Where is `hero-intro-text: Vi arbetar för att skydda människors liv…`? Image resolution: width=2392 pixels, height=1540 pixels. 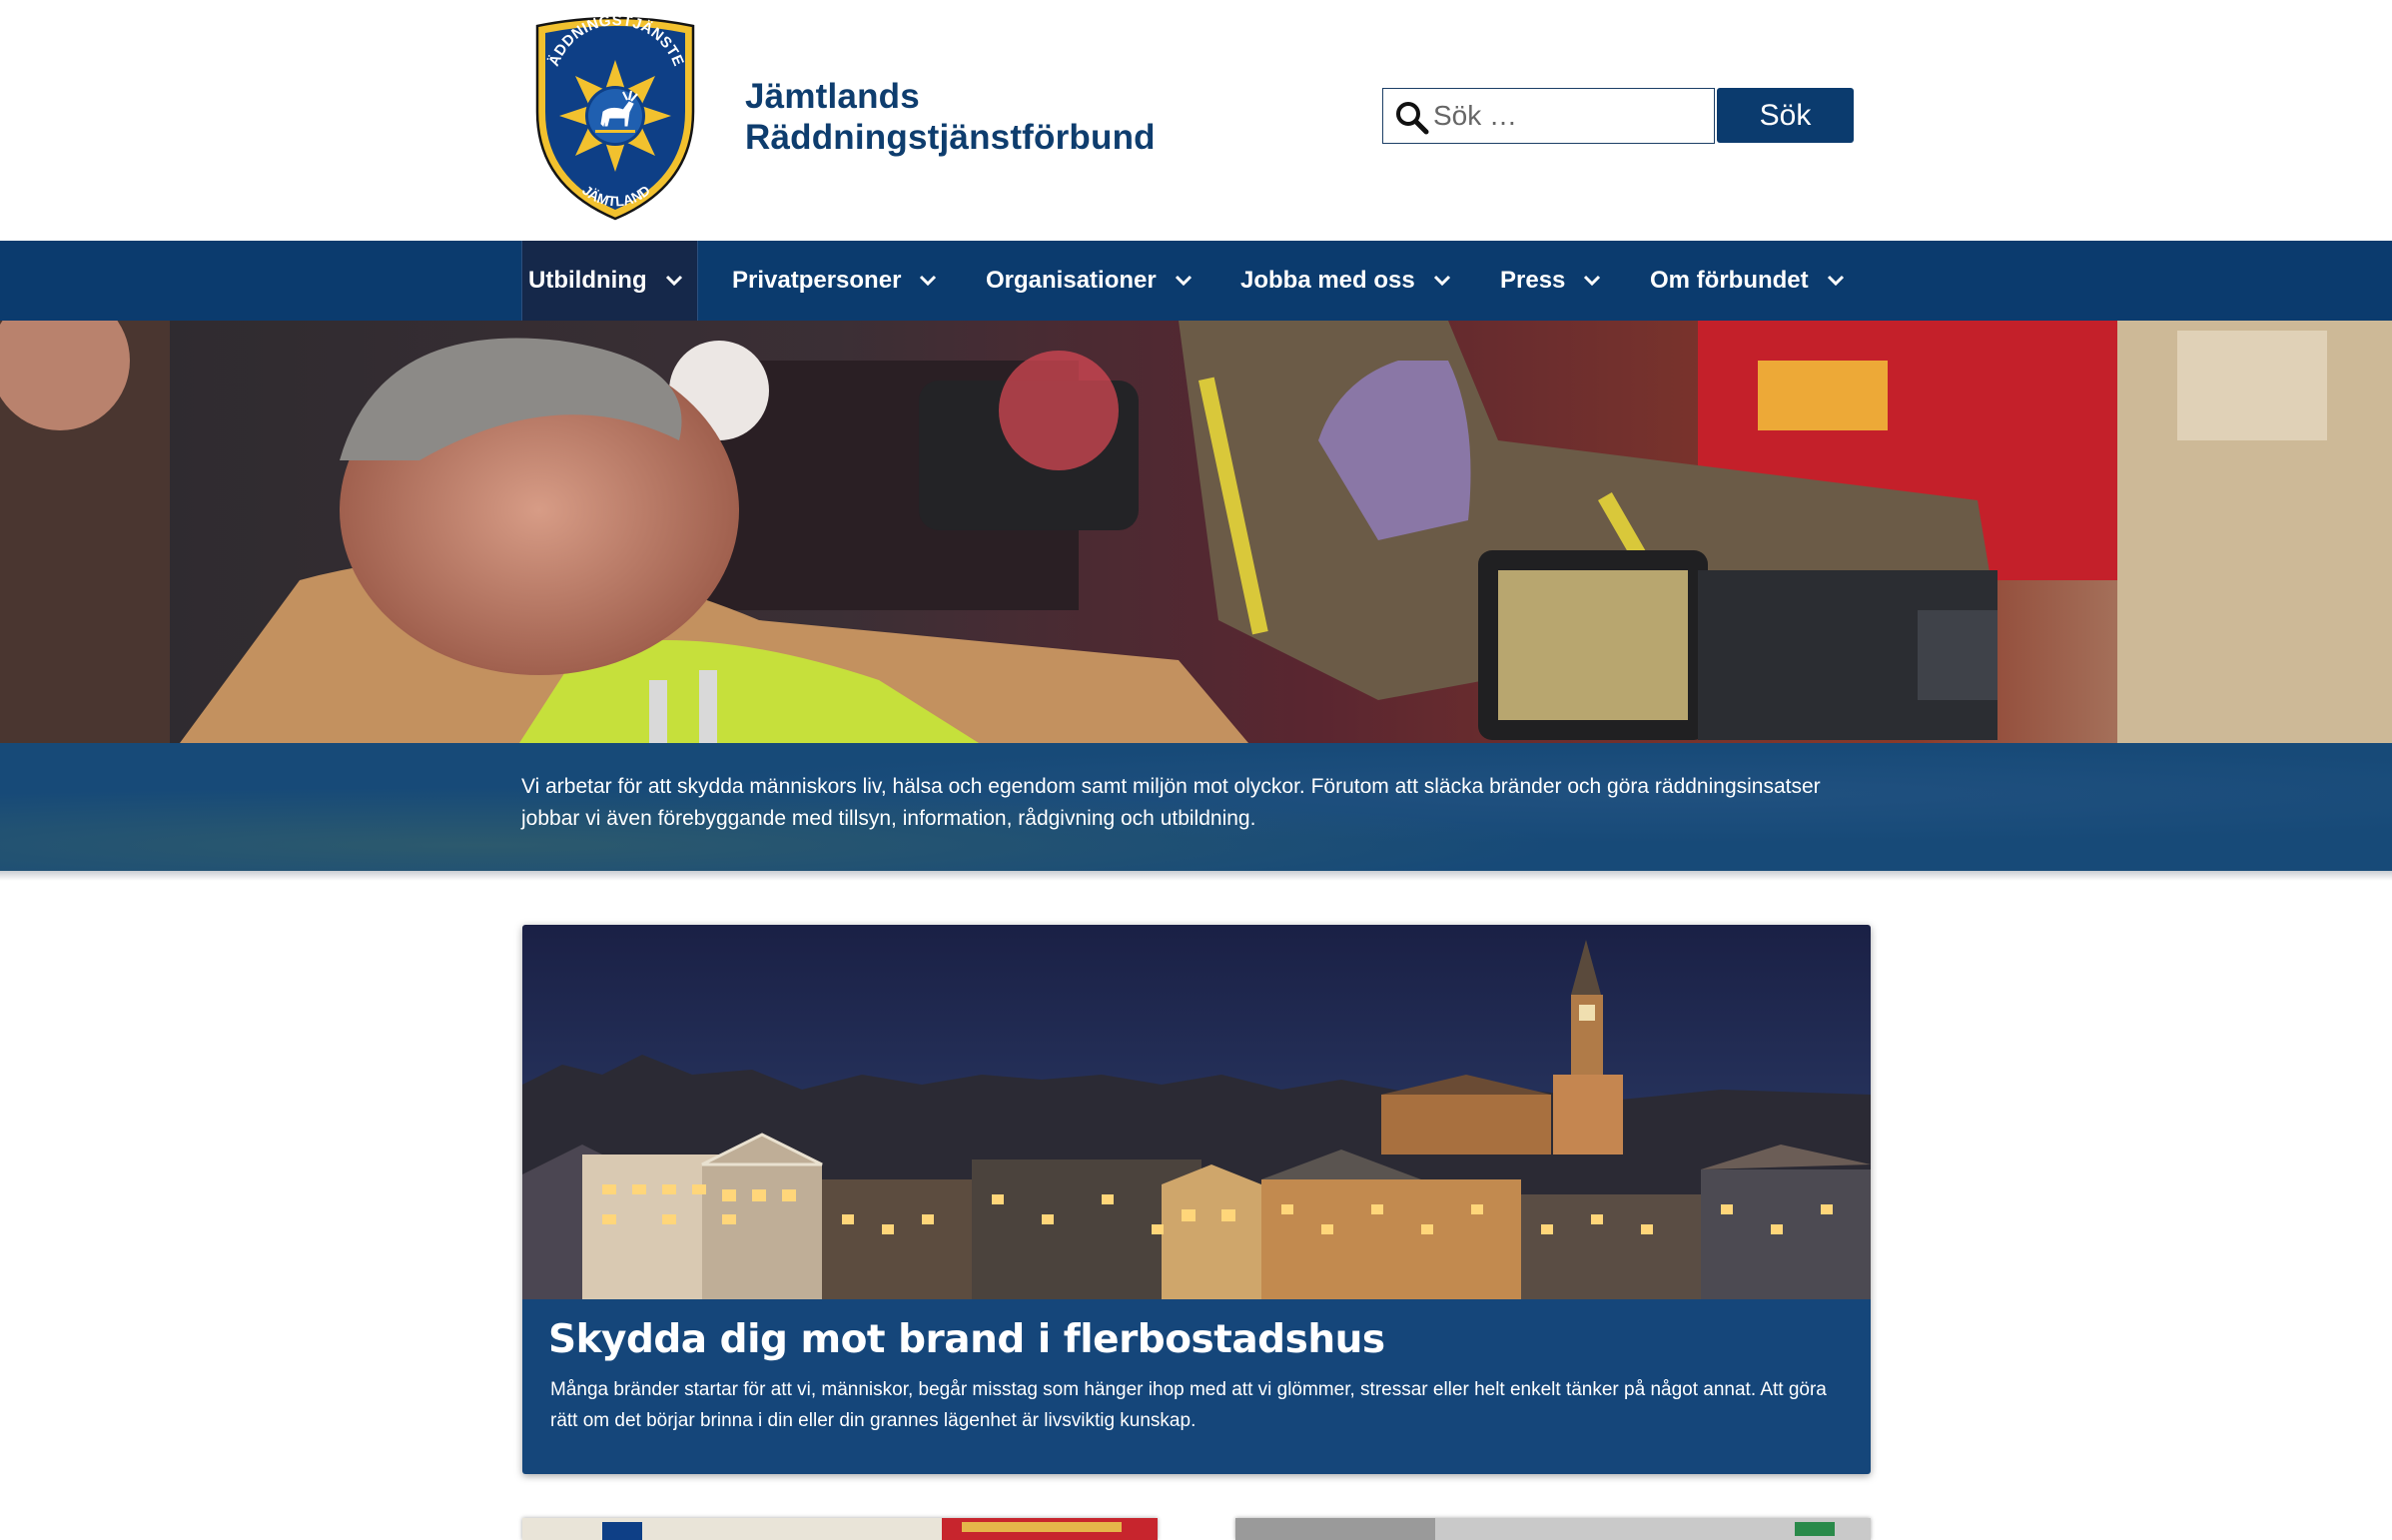
hero-intro-text: Vi arbetar för att skydda människors liv… is located at coordinates (1171, 802).